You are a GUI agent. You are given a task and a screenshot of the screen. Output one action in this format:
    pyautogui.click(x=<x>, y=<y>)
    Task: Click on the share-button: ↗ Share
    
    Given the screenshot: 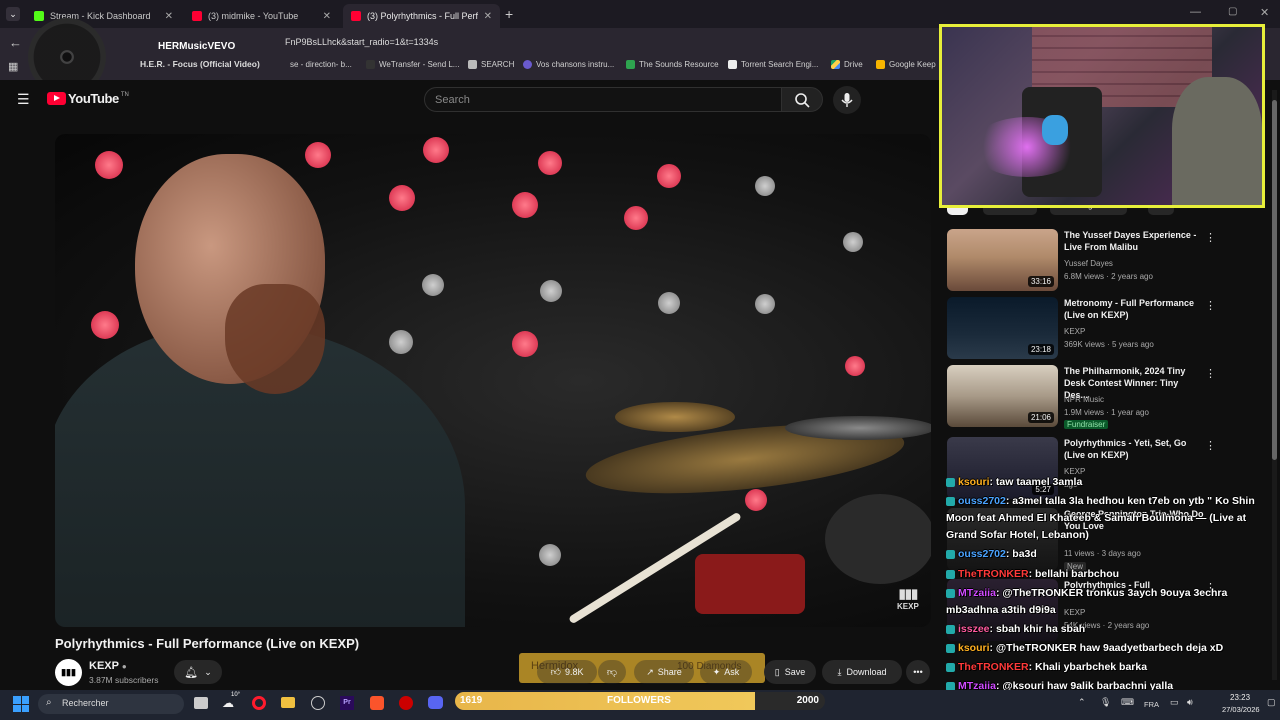 What is the action you would take?
    pyautogui.click(x=664, y=672)
    